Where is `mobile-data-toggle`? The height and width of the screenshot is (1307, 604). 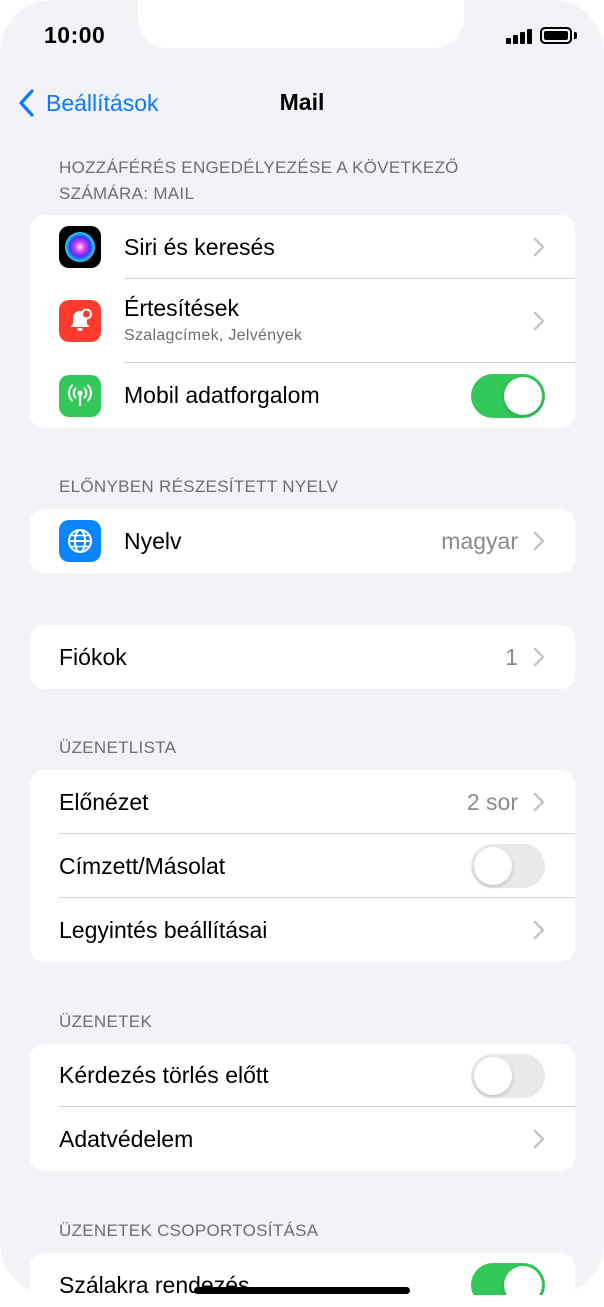 mobile-data-toggle is located at coordinates (508, 395).